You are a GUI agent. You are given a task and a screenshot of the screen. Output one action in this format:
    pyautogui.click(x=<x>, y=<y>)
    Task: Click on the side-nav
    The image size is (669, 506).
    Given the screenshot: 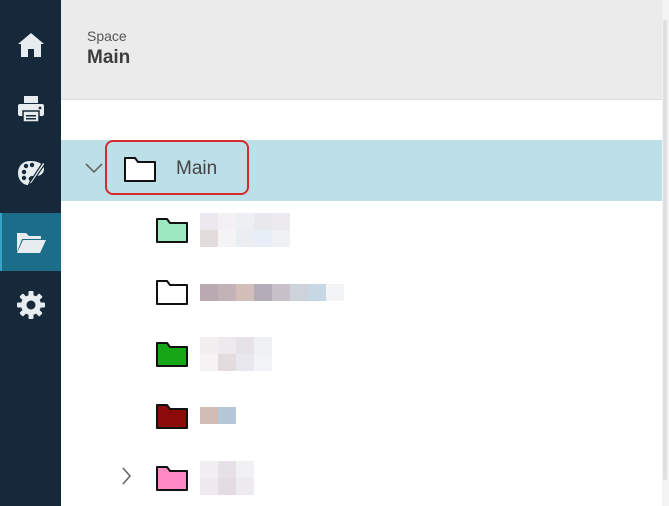 What is the action you would take?
    pyautogui.click(x=30, y=253)
    